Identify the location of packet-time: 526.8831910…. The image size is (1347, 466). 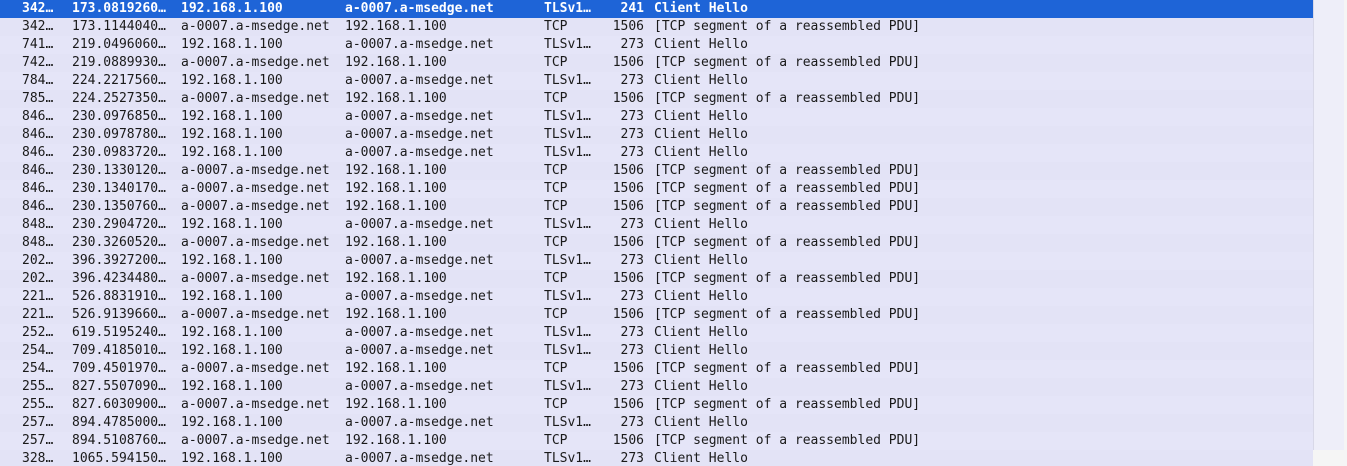
(119, 296).